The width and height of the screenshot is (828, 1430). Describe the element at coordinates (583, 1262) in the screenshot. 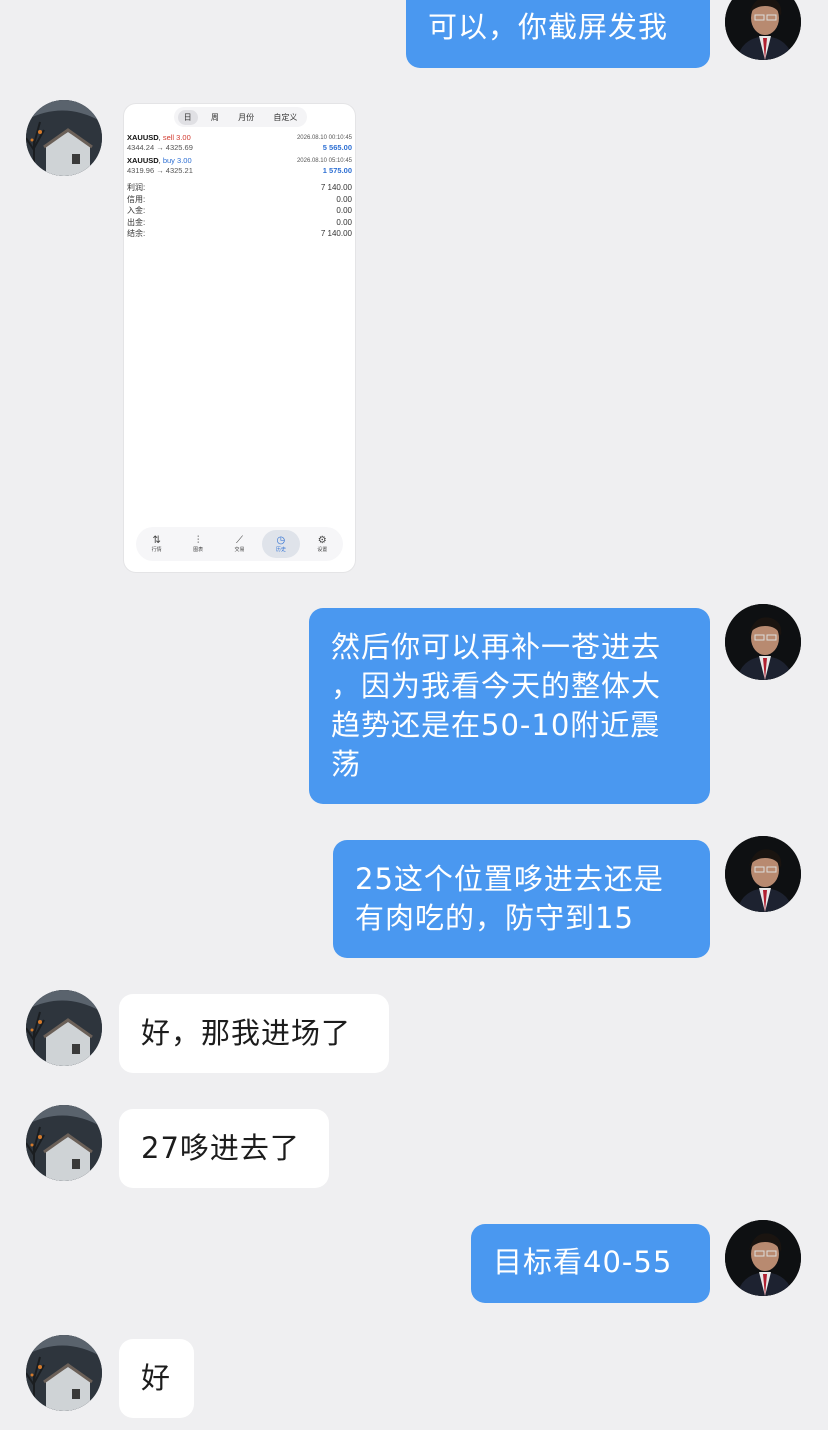

I see `message-text: 目标看40-55` at that location.